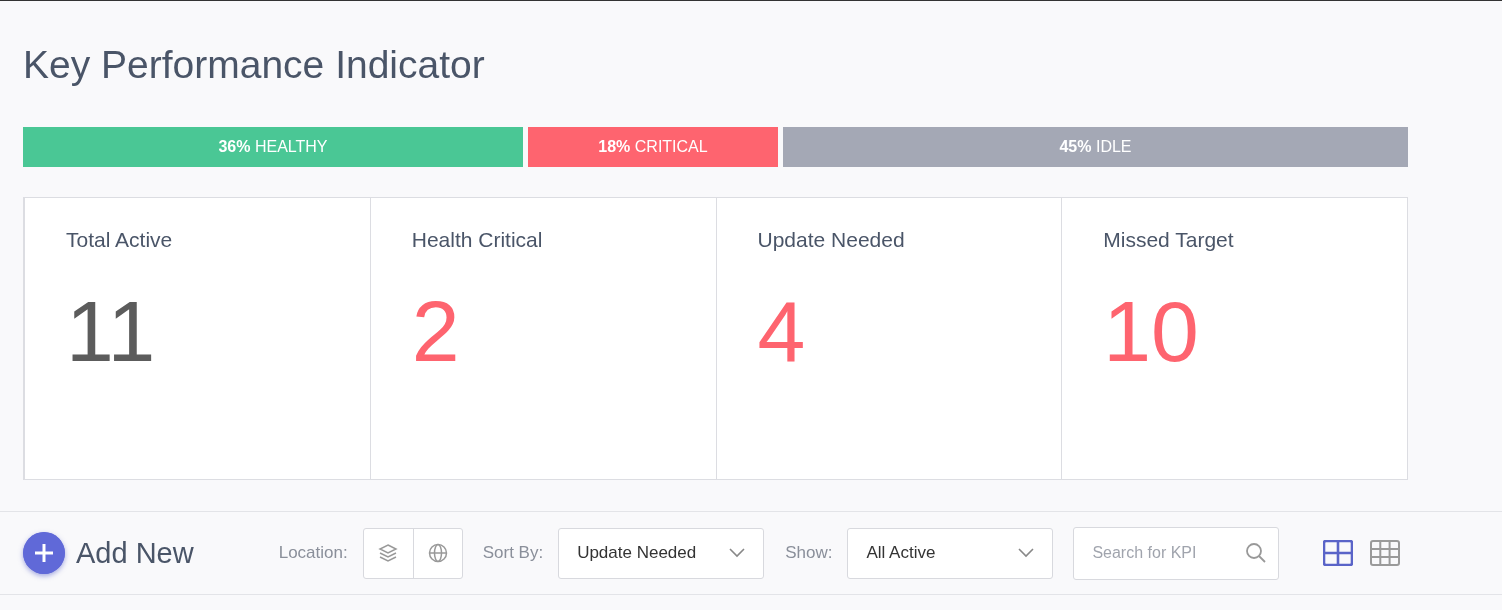  Describe the element at coordinates (950, 553) in the screenshot. I see `show-dropdown: All Active` at that location.